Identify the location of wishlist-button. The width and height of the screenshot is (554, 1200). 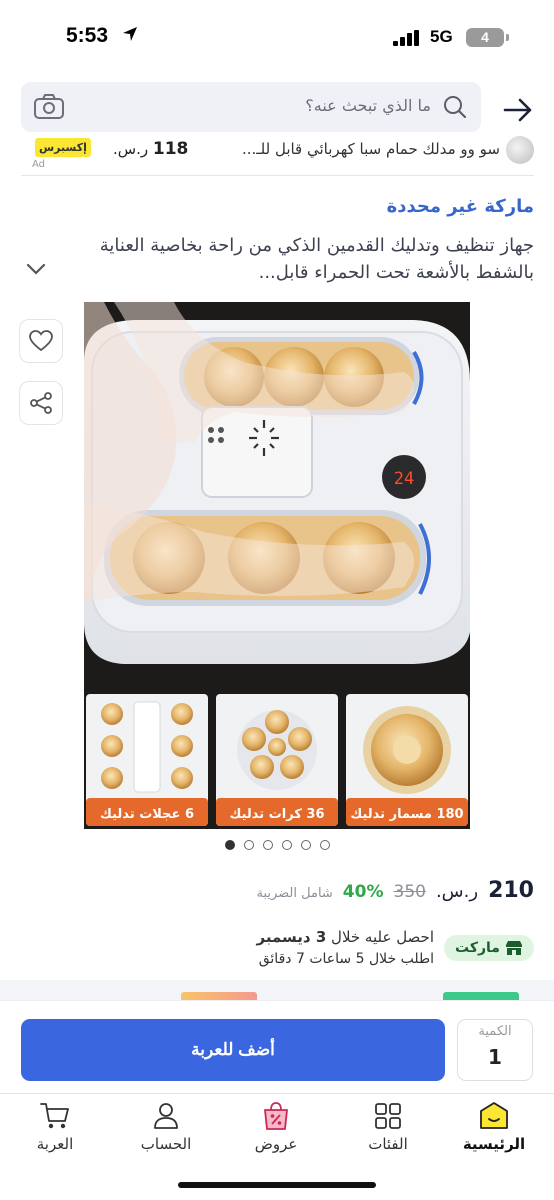
(41, 341).